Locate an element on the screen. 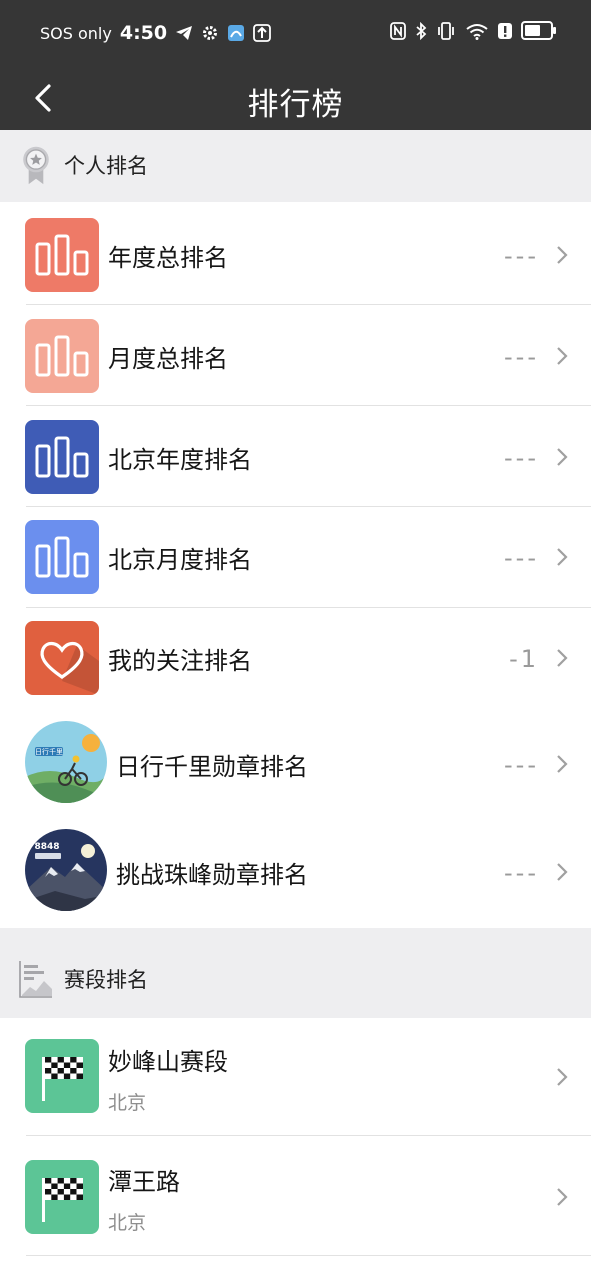 The image size is (591, 1280). segment-chart-icon is located at coordinates (35, 979).